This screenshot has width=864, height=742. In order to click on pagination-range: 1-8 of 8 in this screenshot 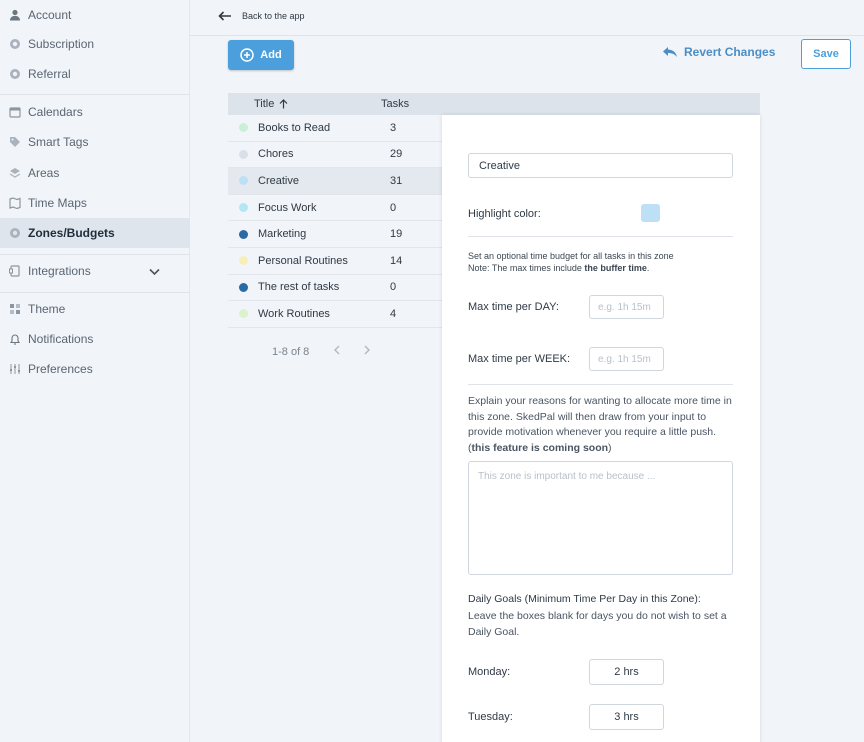, I will do `click(291, 351)`.